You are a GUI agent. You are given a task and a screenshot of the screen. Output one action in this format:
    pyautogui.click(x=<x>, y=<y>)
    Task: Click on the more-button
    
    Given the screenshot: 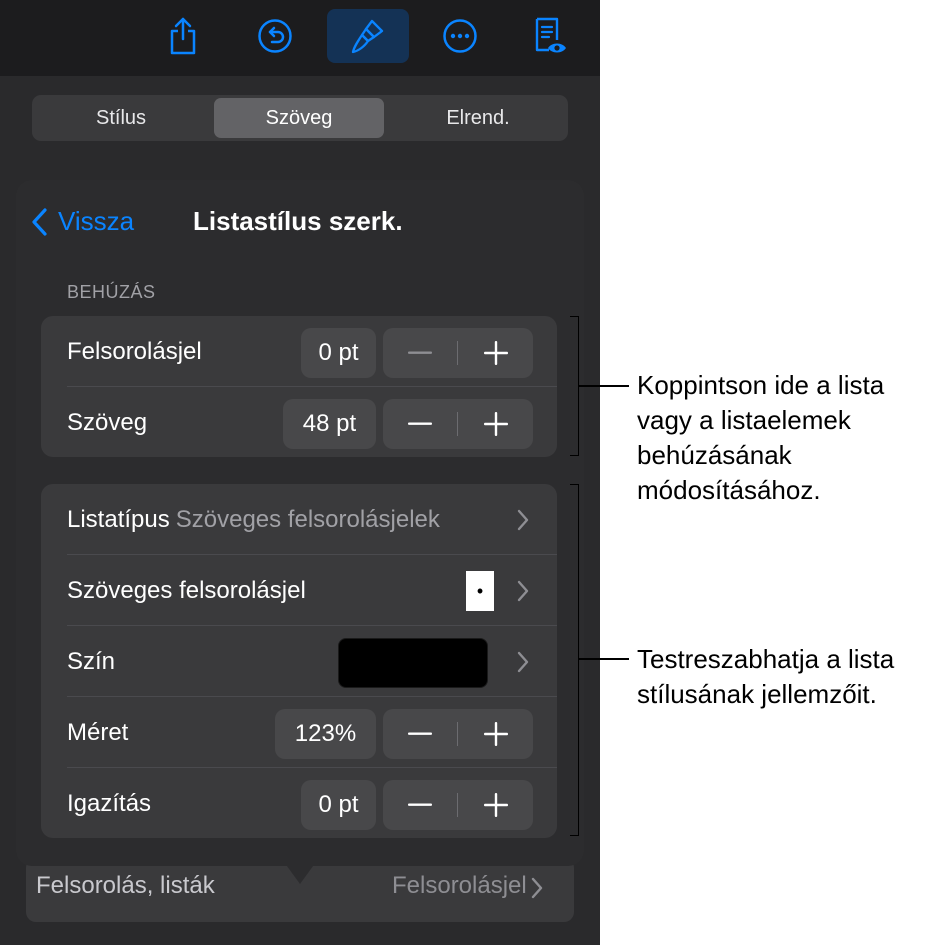 What is the action you would take?
    pyautogui.click(x=460, y=36)
    